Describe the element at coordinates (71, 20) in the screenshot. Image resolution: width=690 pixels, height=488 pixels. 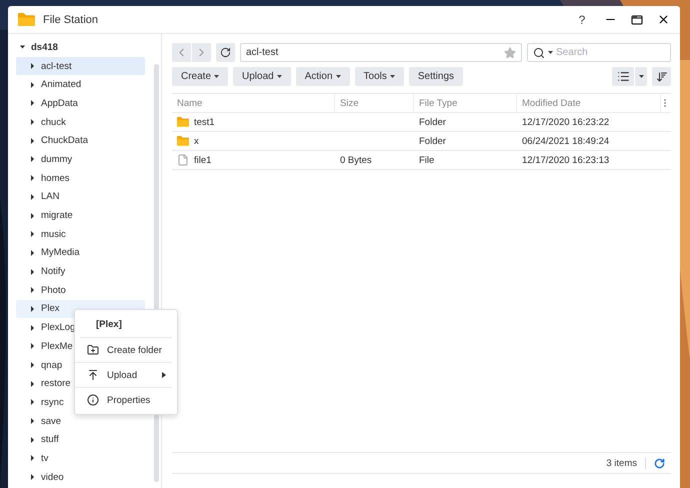
I see `window-title: File Station` at that location.